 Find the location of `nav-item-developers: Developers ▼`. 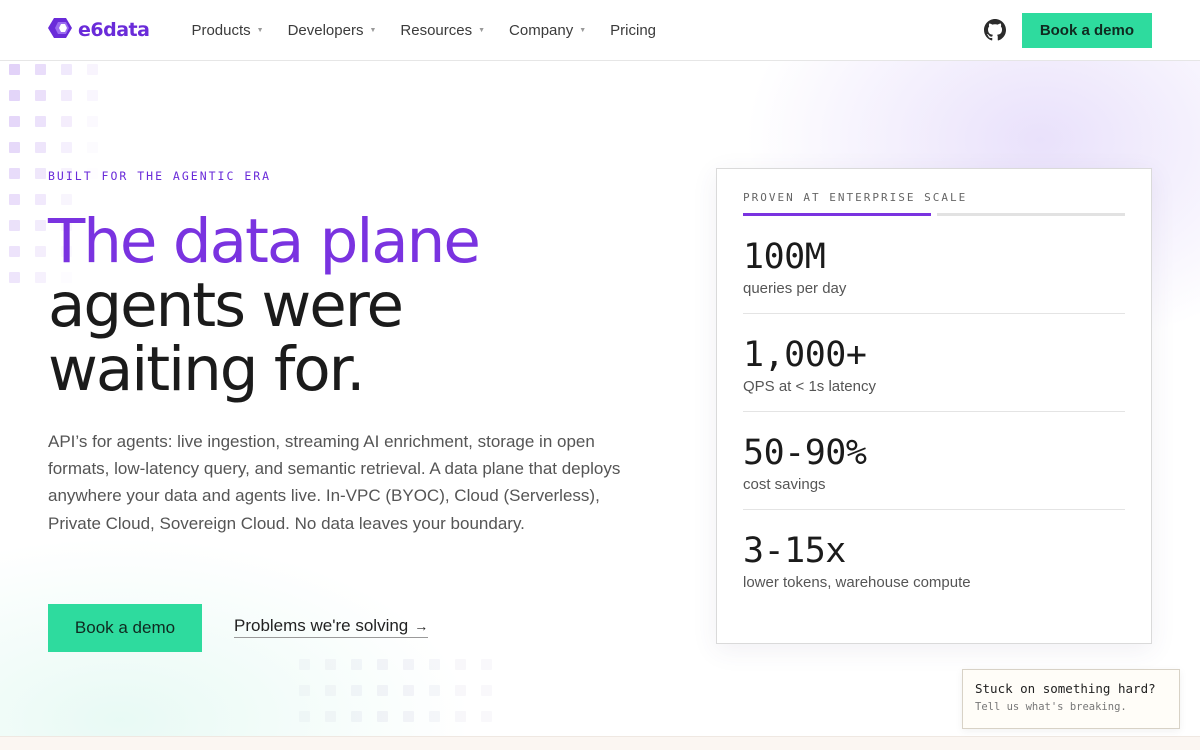

nav-item-developers: Developers ▼ is located at coordinates (332, 30).